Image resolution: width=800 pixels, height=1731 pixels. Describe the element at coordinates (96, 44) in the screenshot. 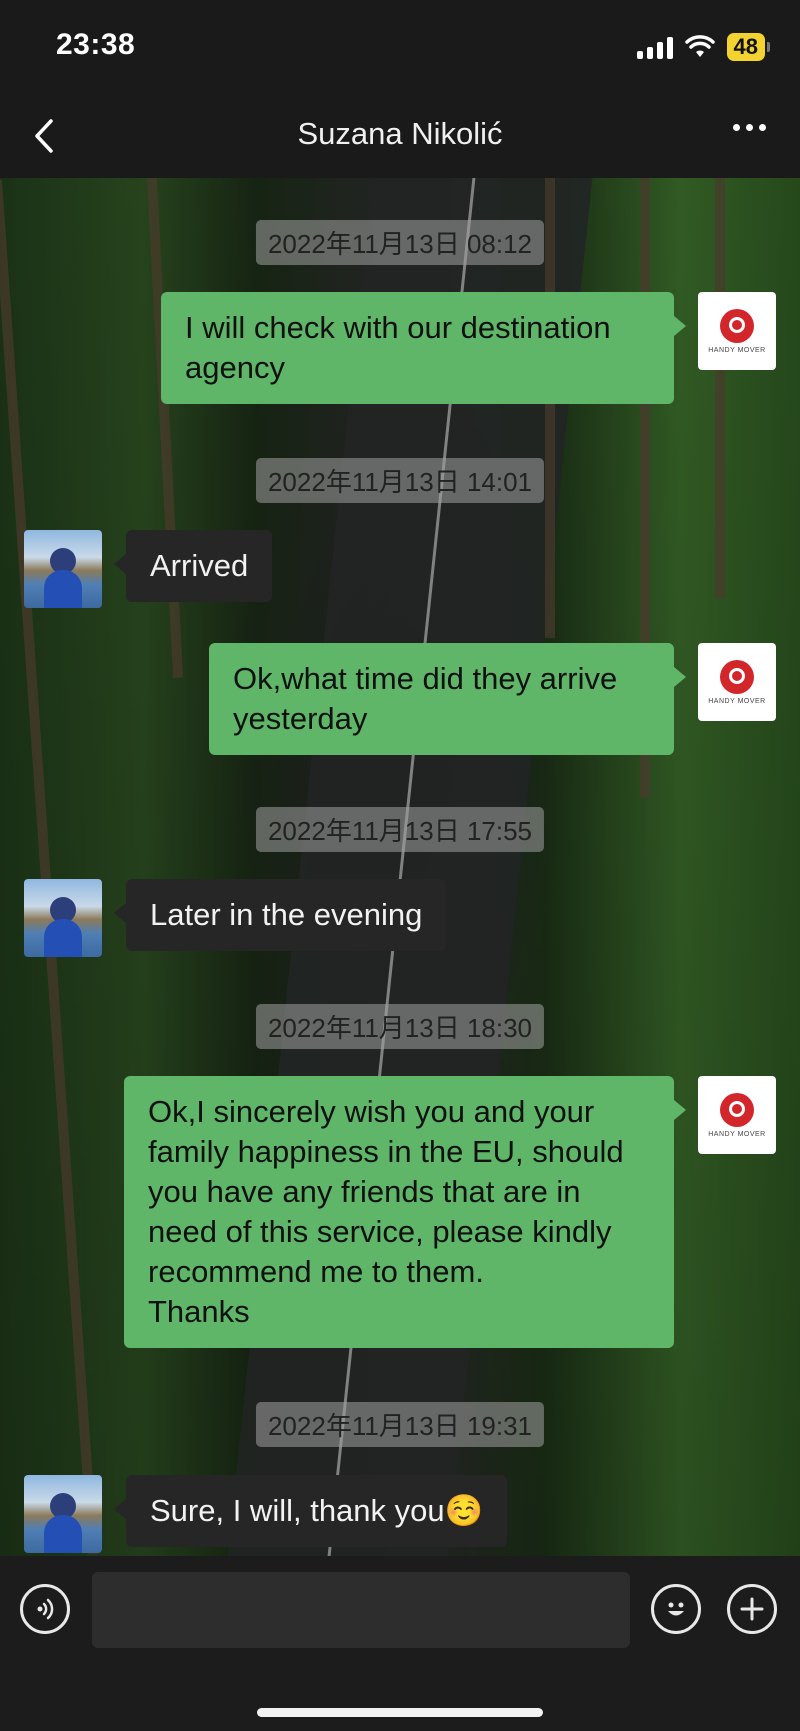

I see `status-time: 23:38` at that location.